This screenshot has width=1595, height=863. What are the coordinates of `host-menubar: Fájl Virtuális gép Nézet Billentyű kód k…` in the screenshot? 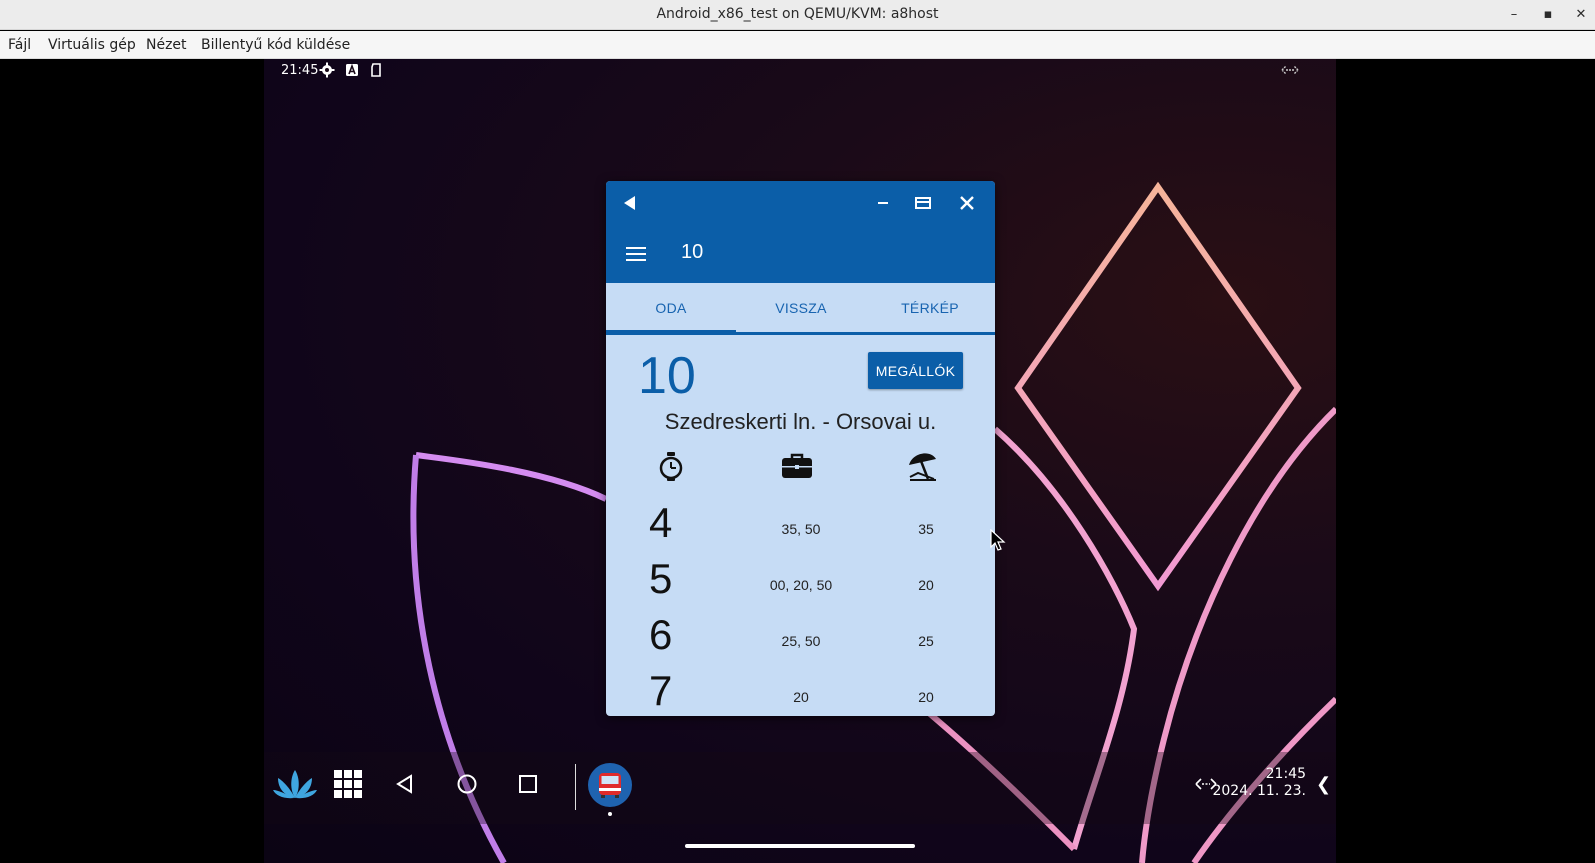 It's located at (797, 45).